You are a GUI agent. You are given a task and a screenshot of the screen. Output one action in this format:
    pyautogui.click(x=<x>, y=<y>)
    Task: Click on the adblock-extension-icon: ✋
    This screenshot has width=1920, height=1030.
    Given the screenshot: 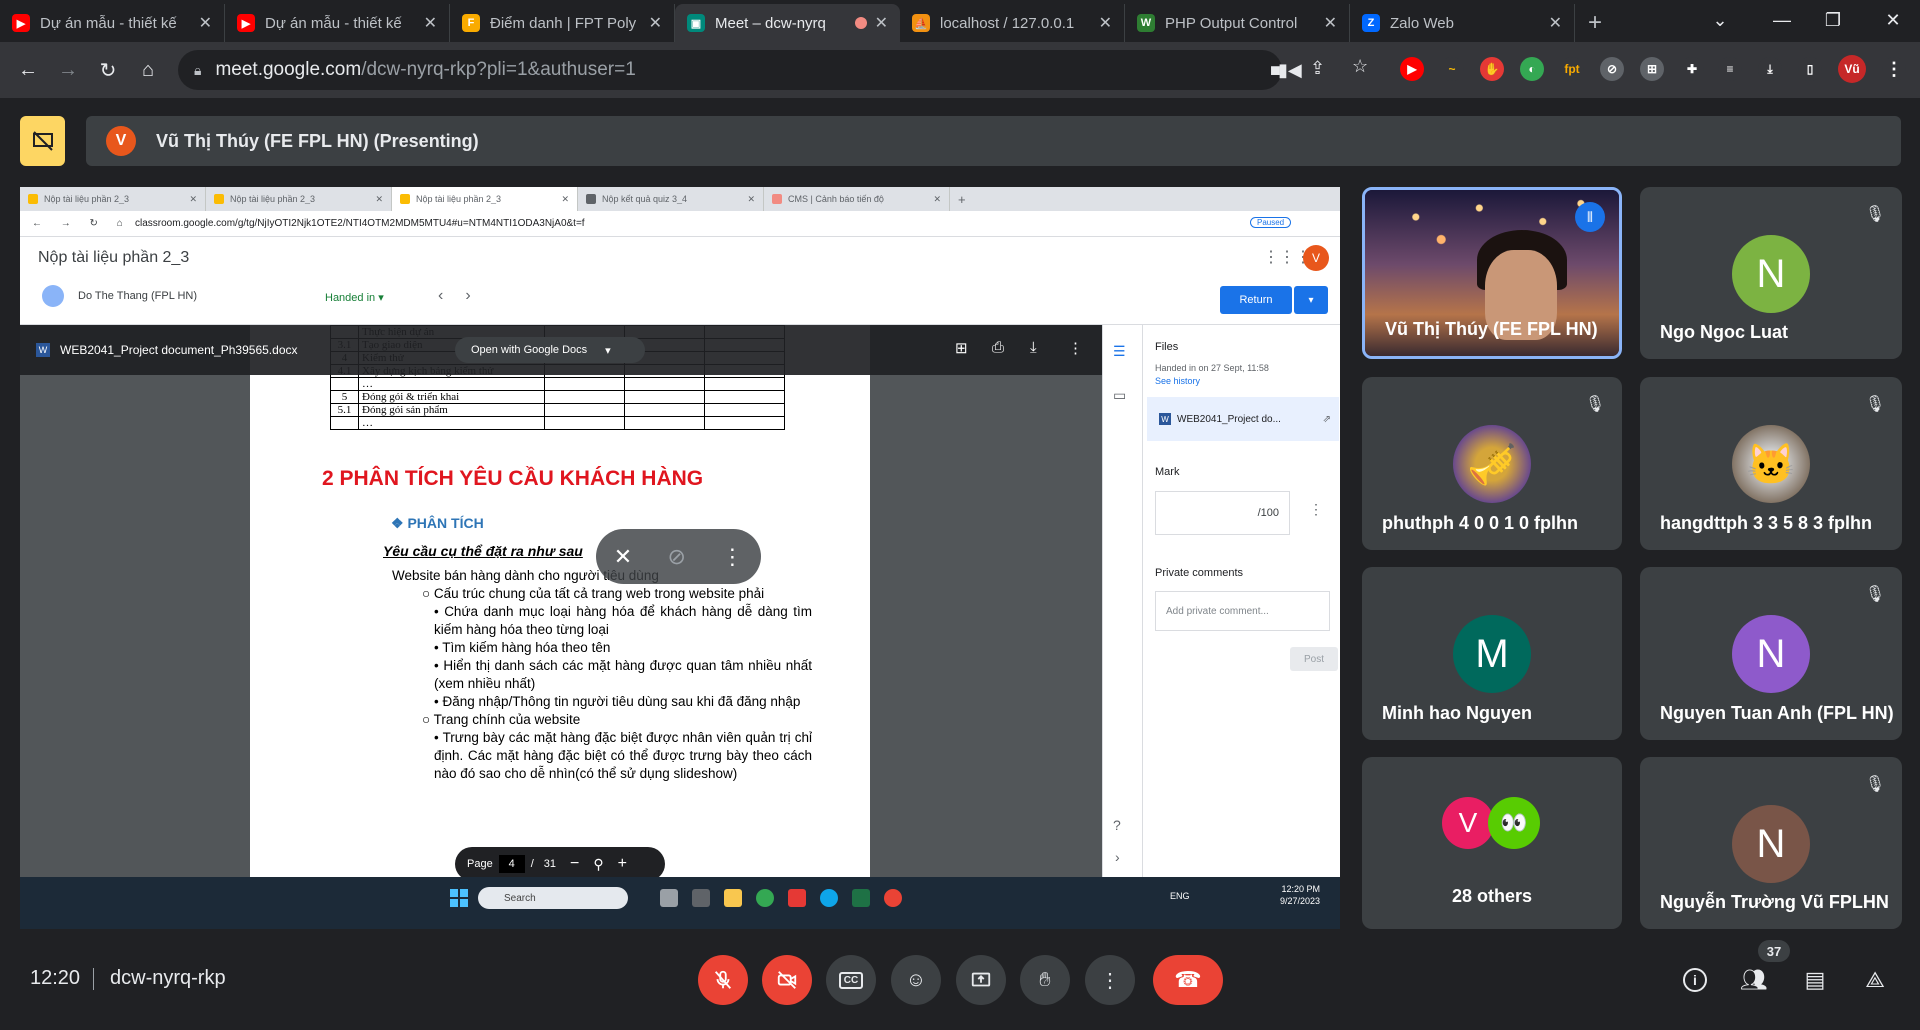 What is the action you would take?
    pyautogui.click(x=1492, y=69)
    